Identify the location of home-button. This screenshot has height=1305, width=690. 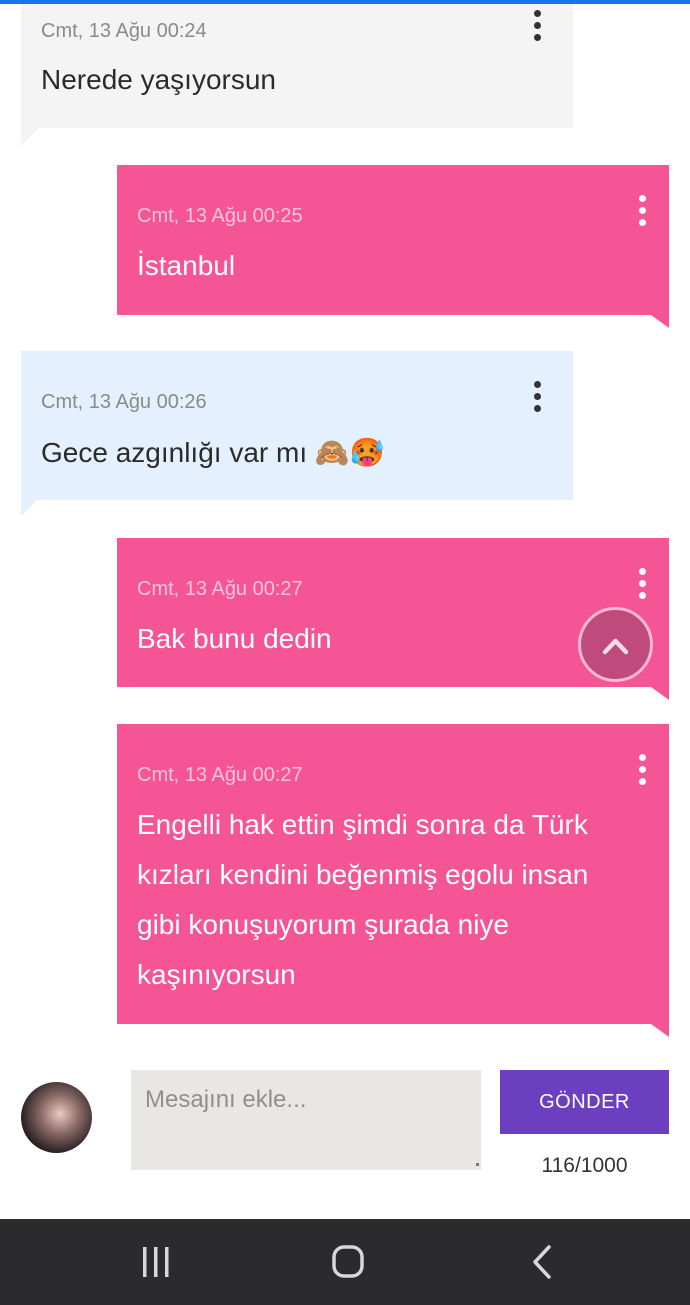
(348, 1262).